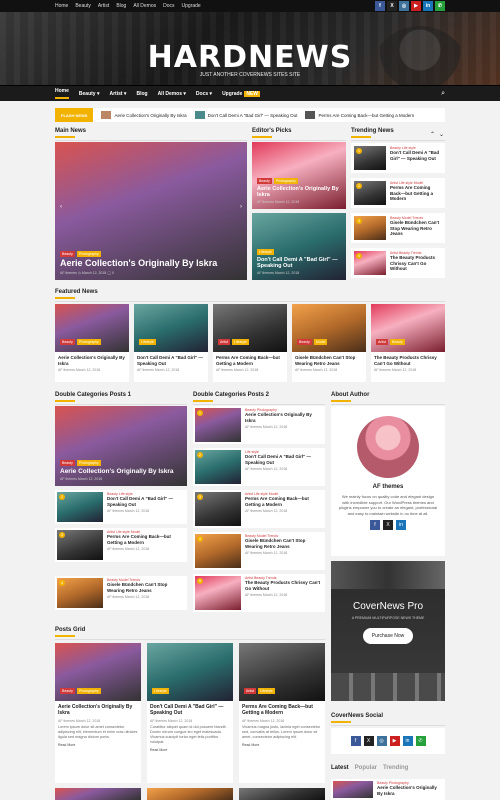 The height and width of the screenshot is (800, 500). What do you see at coordinates (388, 636) in the screenshot?
I see `purchase-now-button: Purchase Now` at bounding box center [388, 636].